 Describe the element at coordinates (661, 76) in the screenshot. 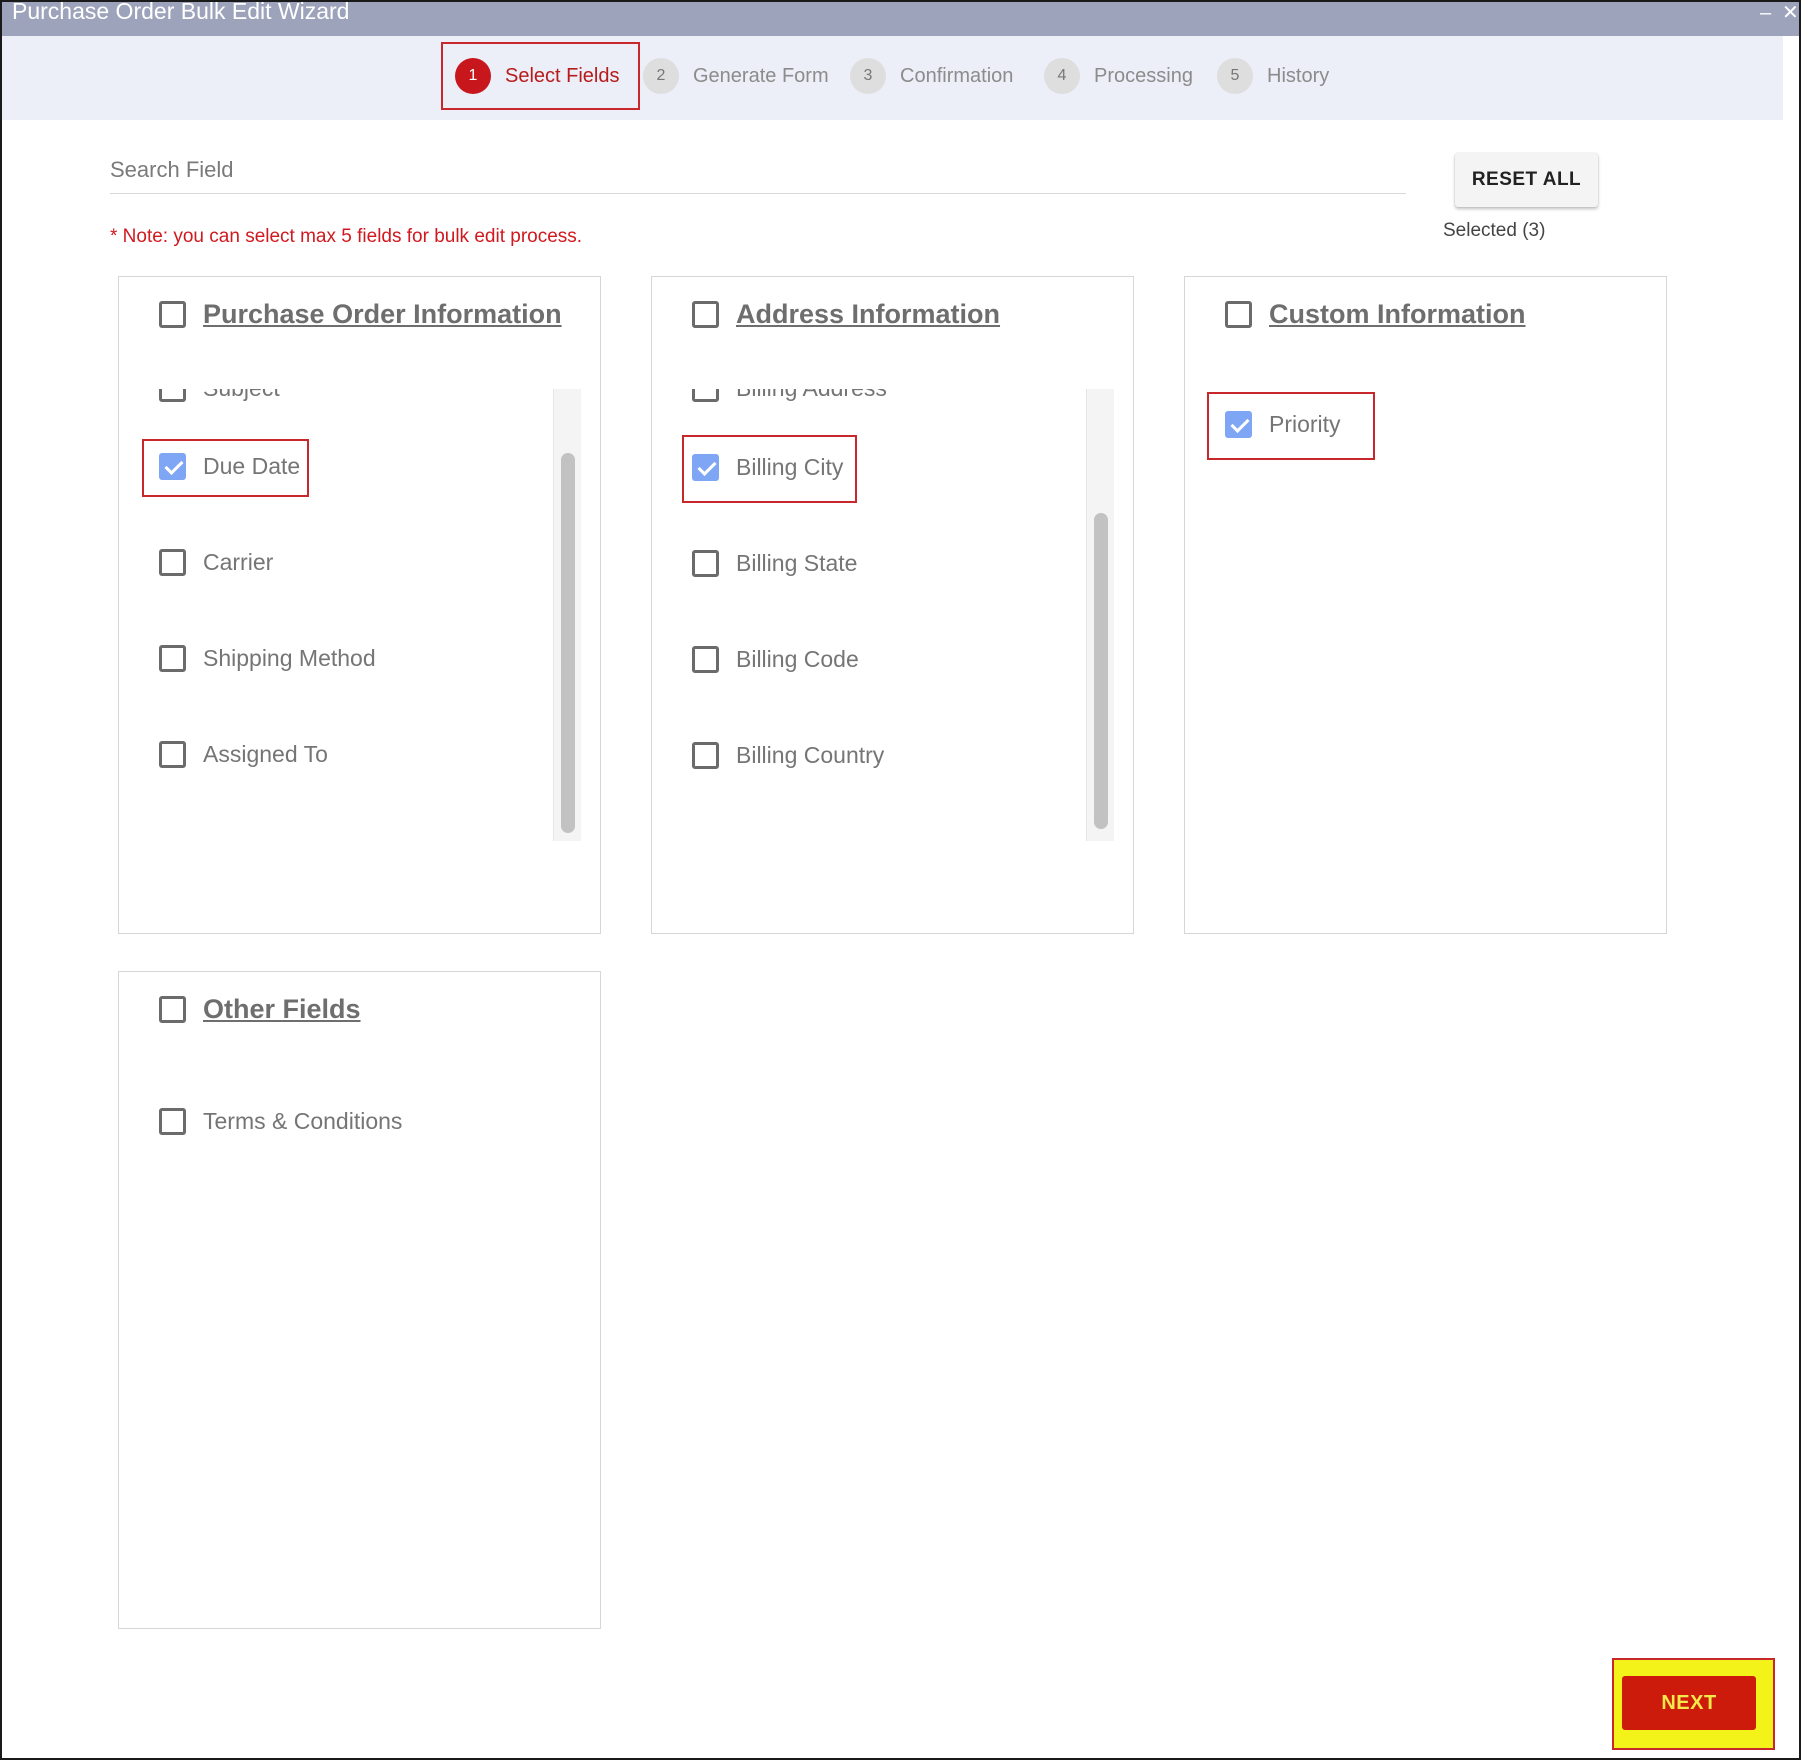

I see `step-number: 2` at that location.